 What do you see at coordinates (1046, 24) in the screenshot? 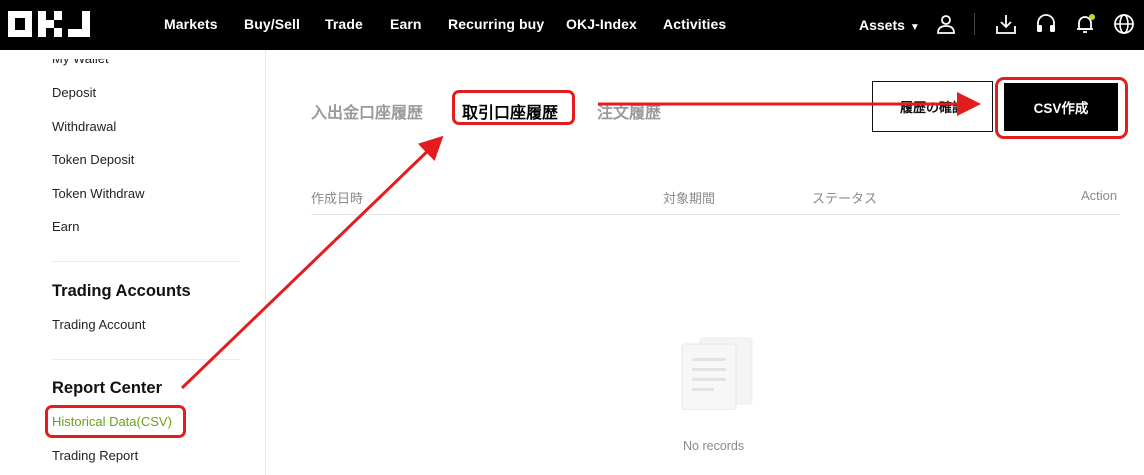
I see `headset-icon` at bounding box center [1046, 24].